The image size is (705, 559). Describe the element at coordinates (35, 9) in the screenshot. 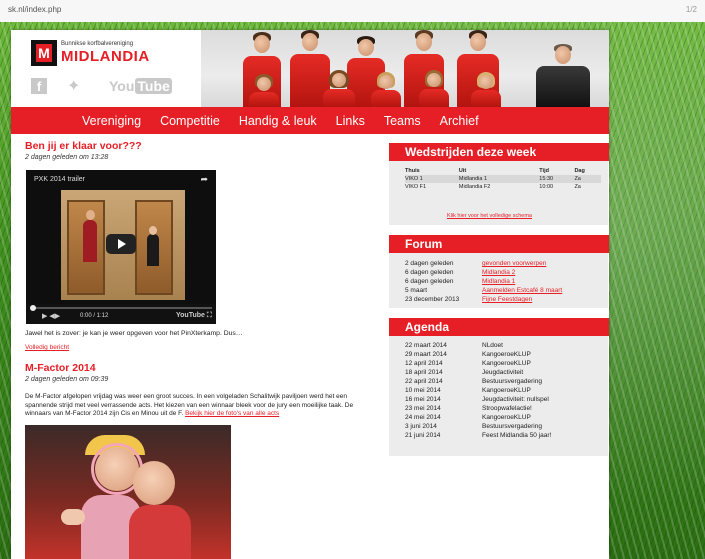

I see `url-text: sk.nl/index.php` at that location.